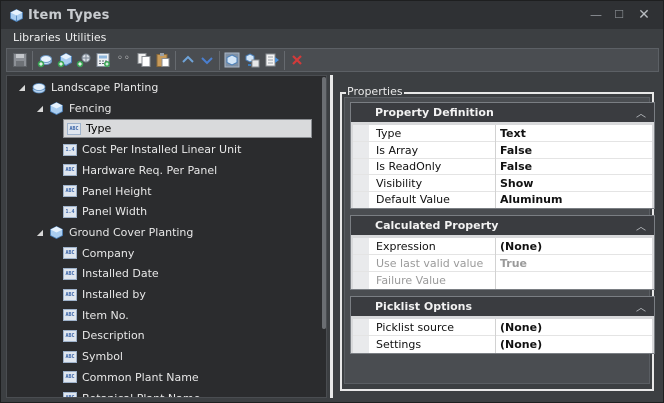 Image resolution: width=664 pixels, height=403 pixels. What do you see at coordinates (85, 37) in the screenshot?
I see `menu-utilities: Utilities` at bounding box center [85, 37].